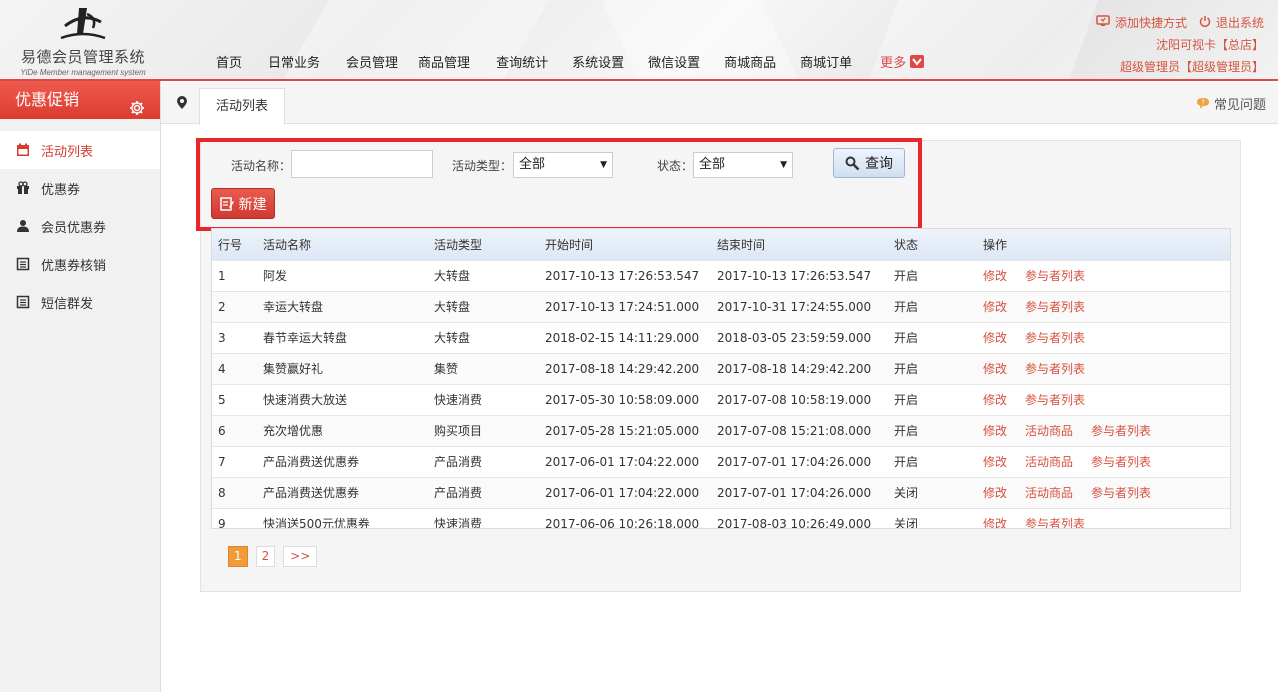 Image resolution: width=1278 pixels, height=692 pixels. What do you see at coordinates (293, 431) in the screenshot?
I see `activity-name: 充次增优惠` at bounding box center [293, 431].